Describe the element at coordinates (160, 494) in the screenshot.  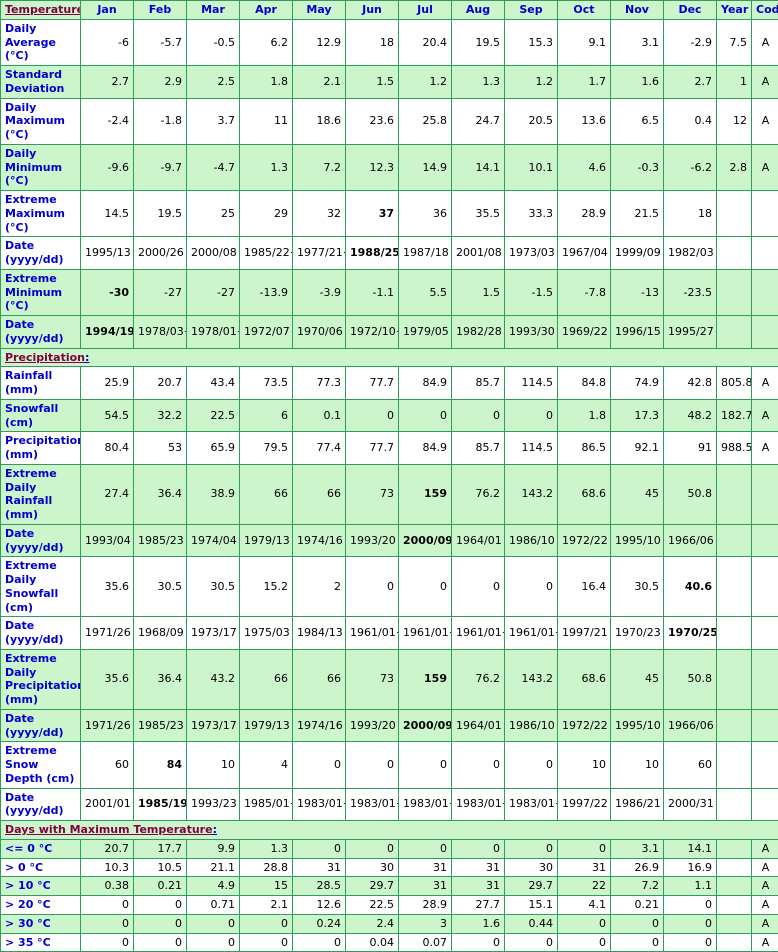
I see `cell-feb: 36.4` at that location.